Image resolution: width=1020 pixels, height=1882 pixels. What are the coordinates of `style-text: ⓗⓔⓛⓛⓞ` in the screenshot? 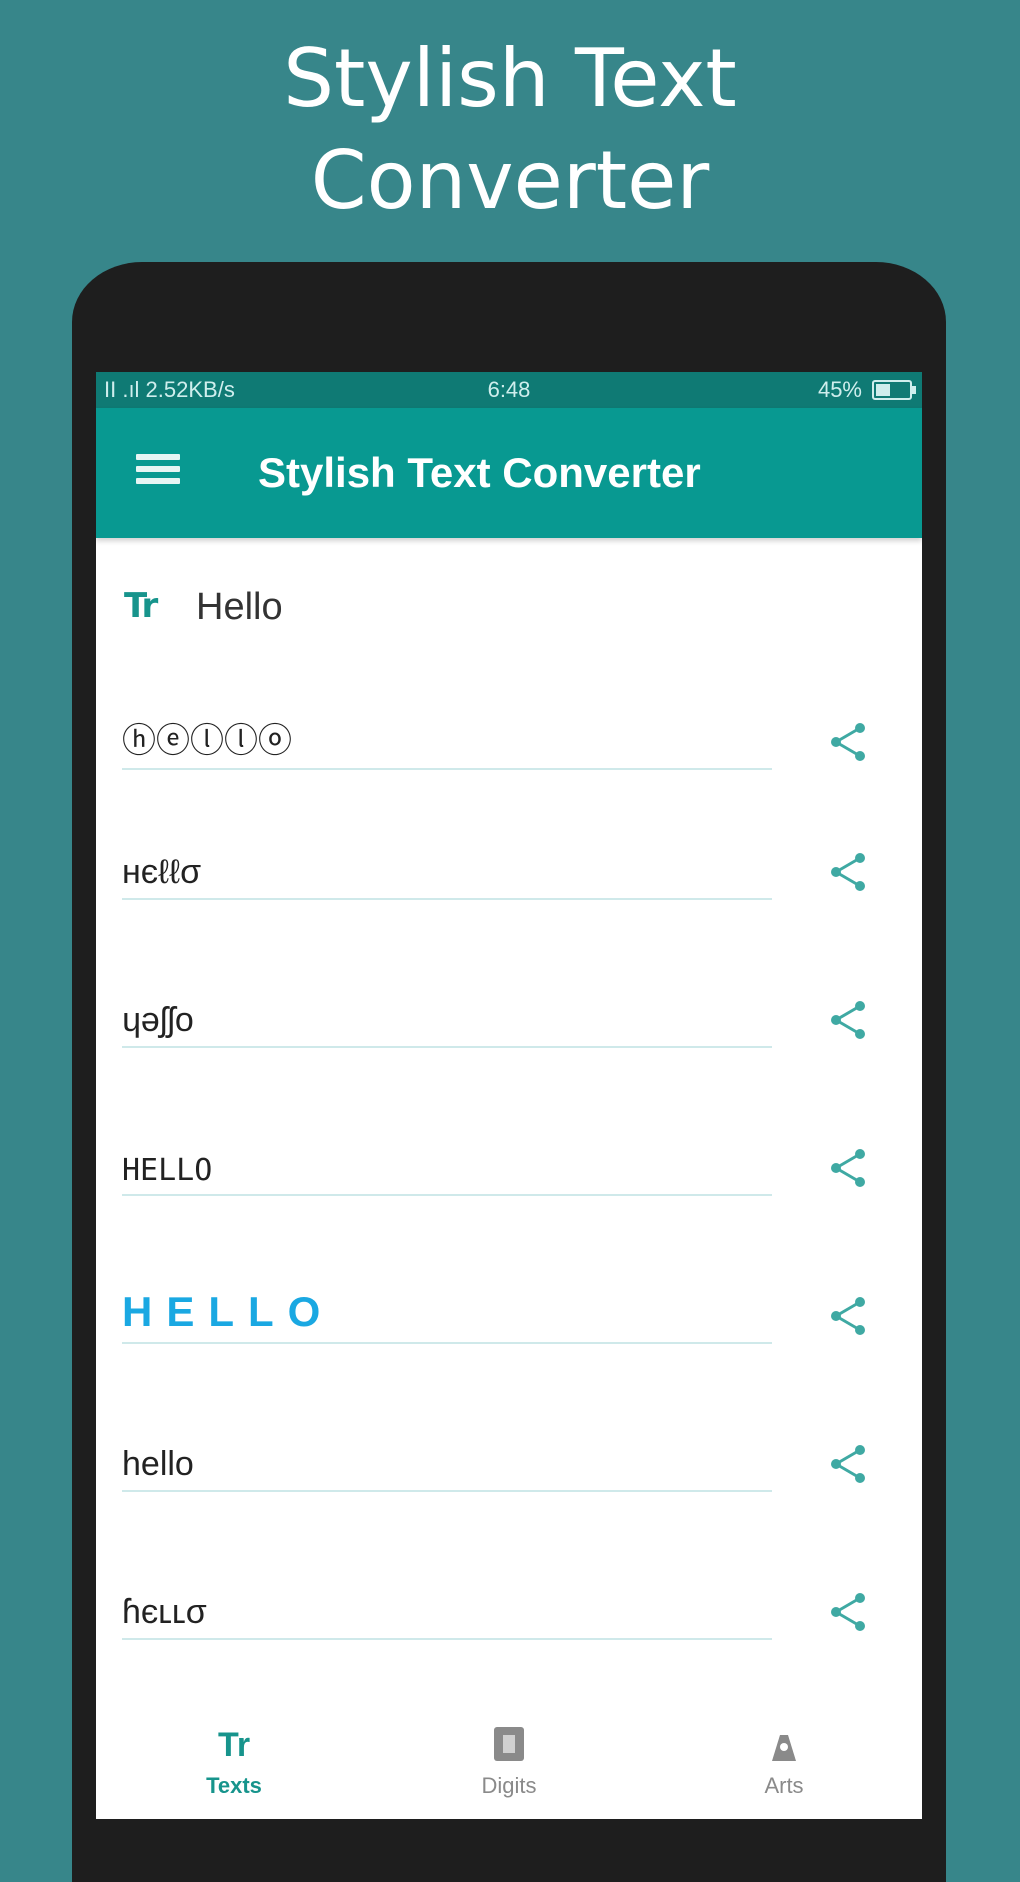 It's located at (447, 737).